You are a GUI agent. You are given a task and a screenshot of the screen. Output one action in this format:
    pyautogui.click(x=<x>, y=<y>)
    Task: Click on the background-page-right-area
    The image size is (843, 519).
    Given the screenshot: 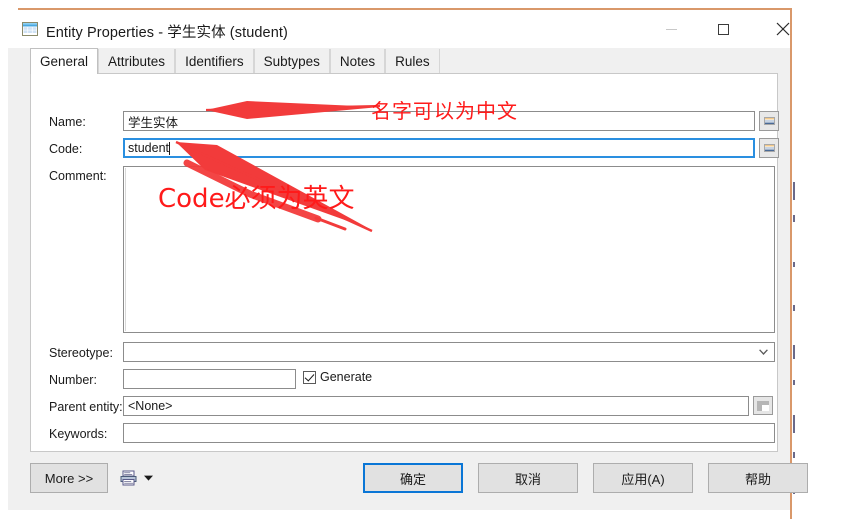 What is the action you would take?
    pyautogui.click(x=817, y=259)
    